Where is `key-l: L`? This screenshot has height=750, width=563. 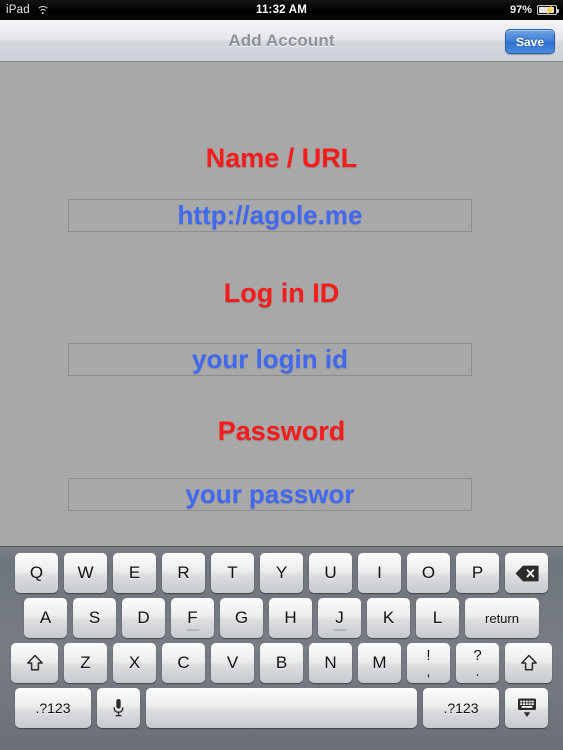 key-l: L is located at coordinates (437, 618).